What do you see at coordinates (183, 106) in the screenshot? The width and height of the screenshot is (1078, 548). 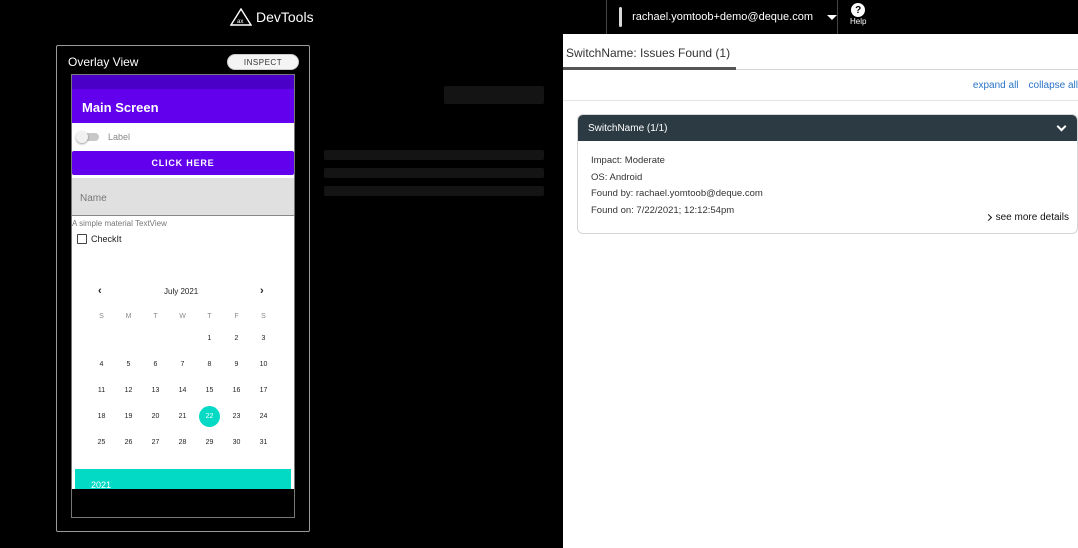 I see `app-bar-title: Main Screen` at bounding box center [183, 106].